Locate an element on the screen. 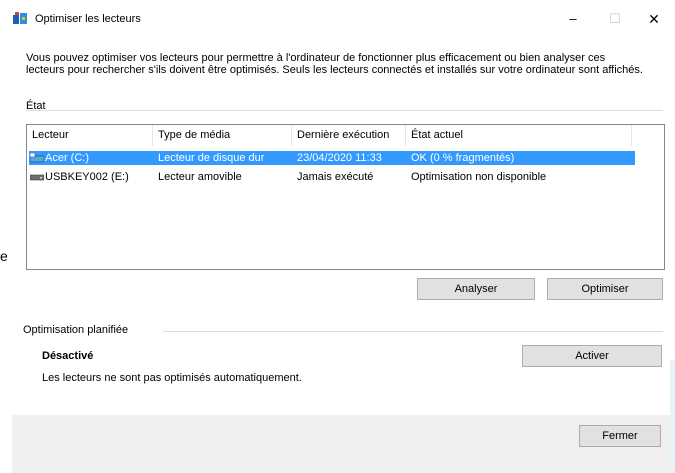  drive-last-run: Jamais exécuté is located at coordinates (335, 177).